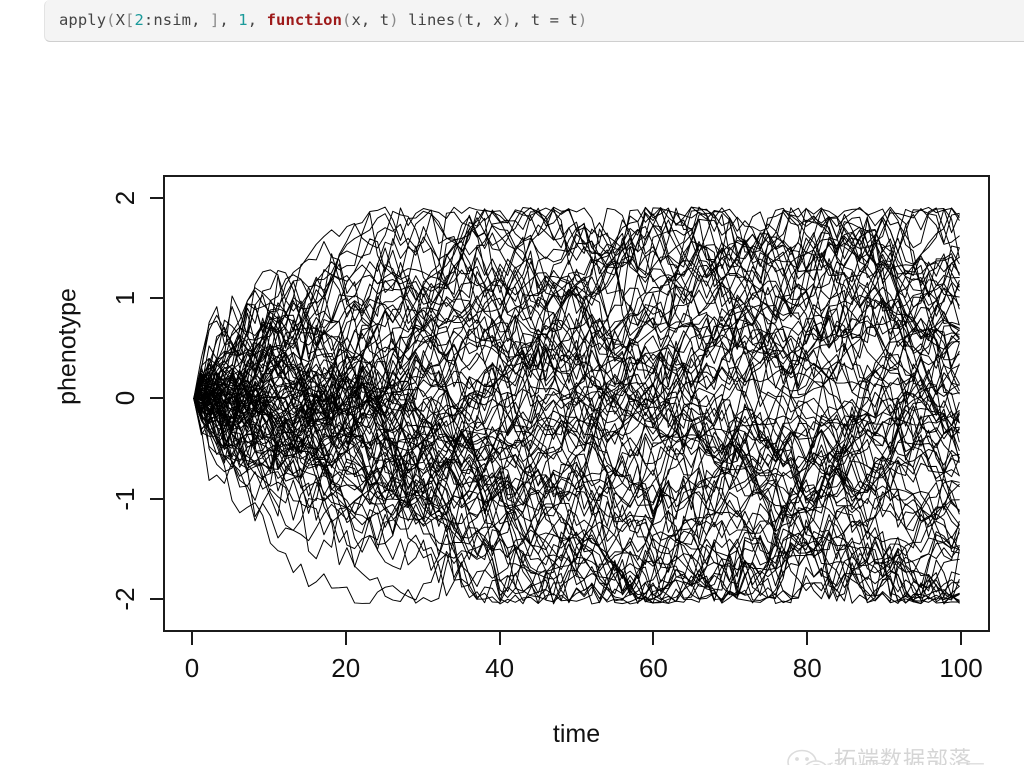 The width and height of the screenshot is (1024, 765). I want to click on x-tick-label-0: 0, so click(192, 668).